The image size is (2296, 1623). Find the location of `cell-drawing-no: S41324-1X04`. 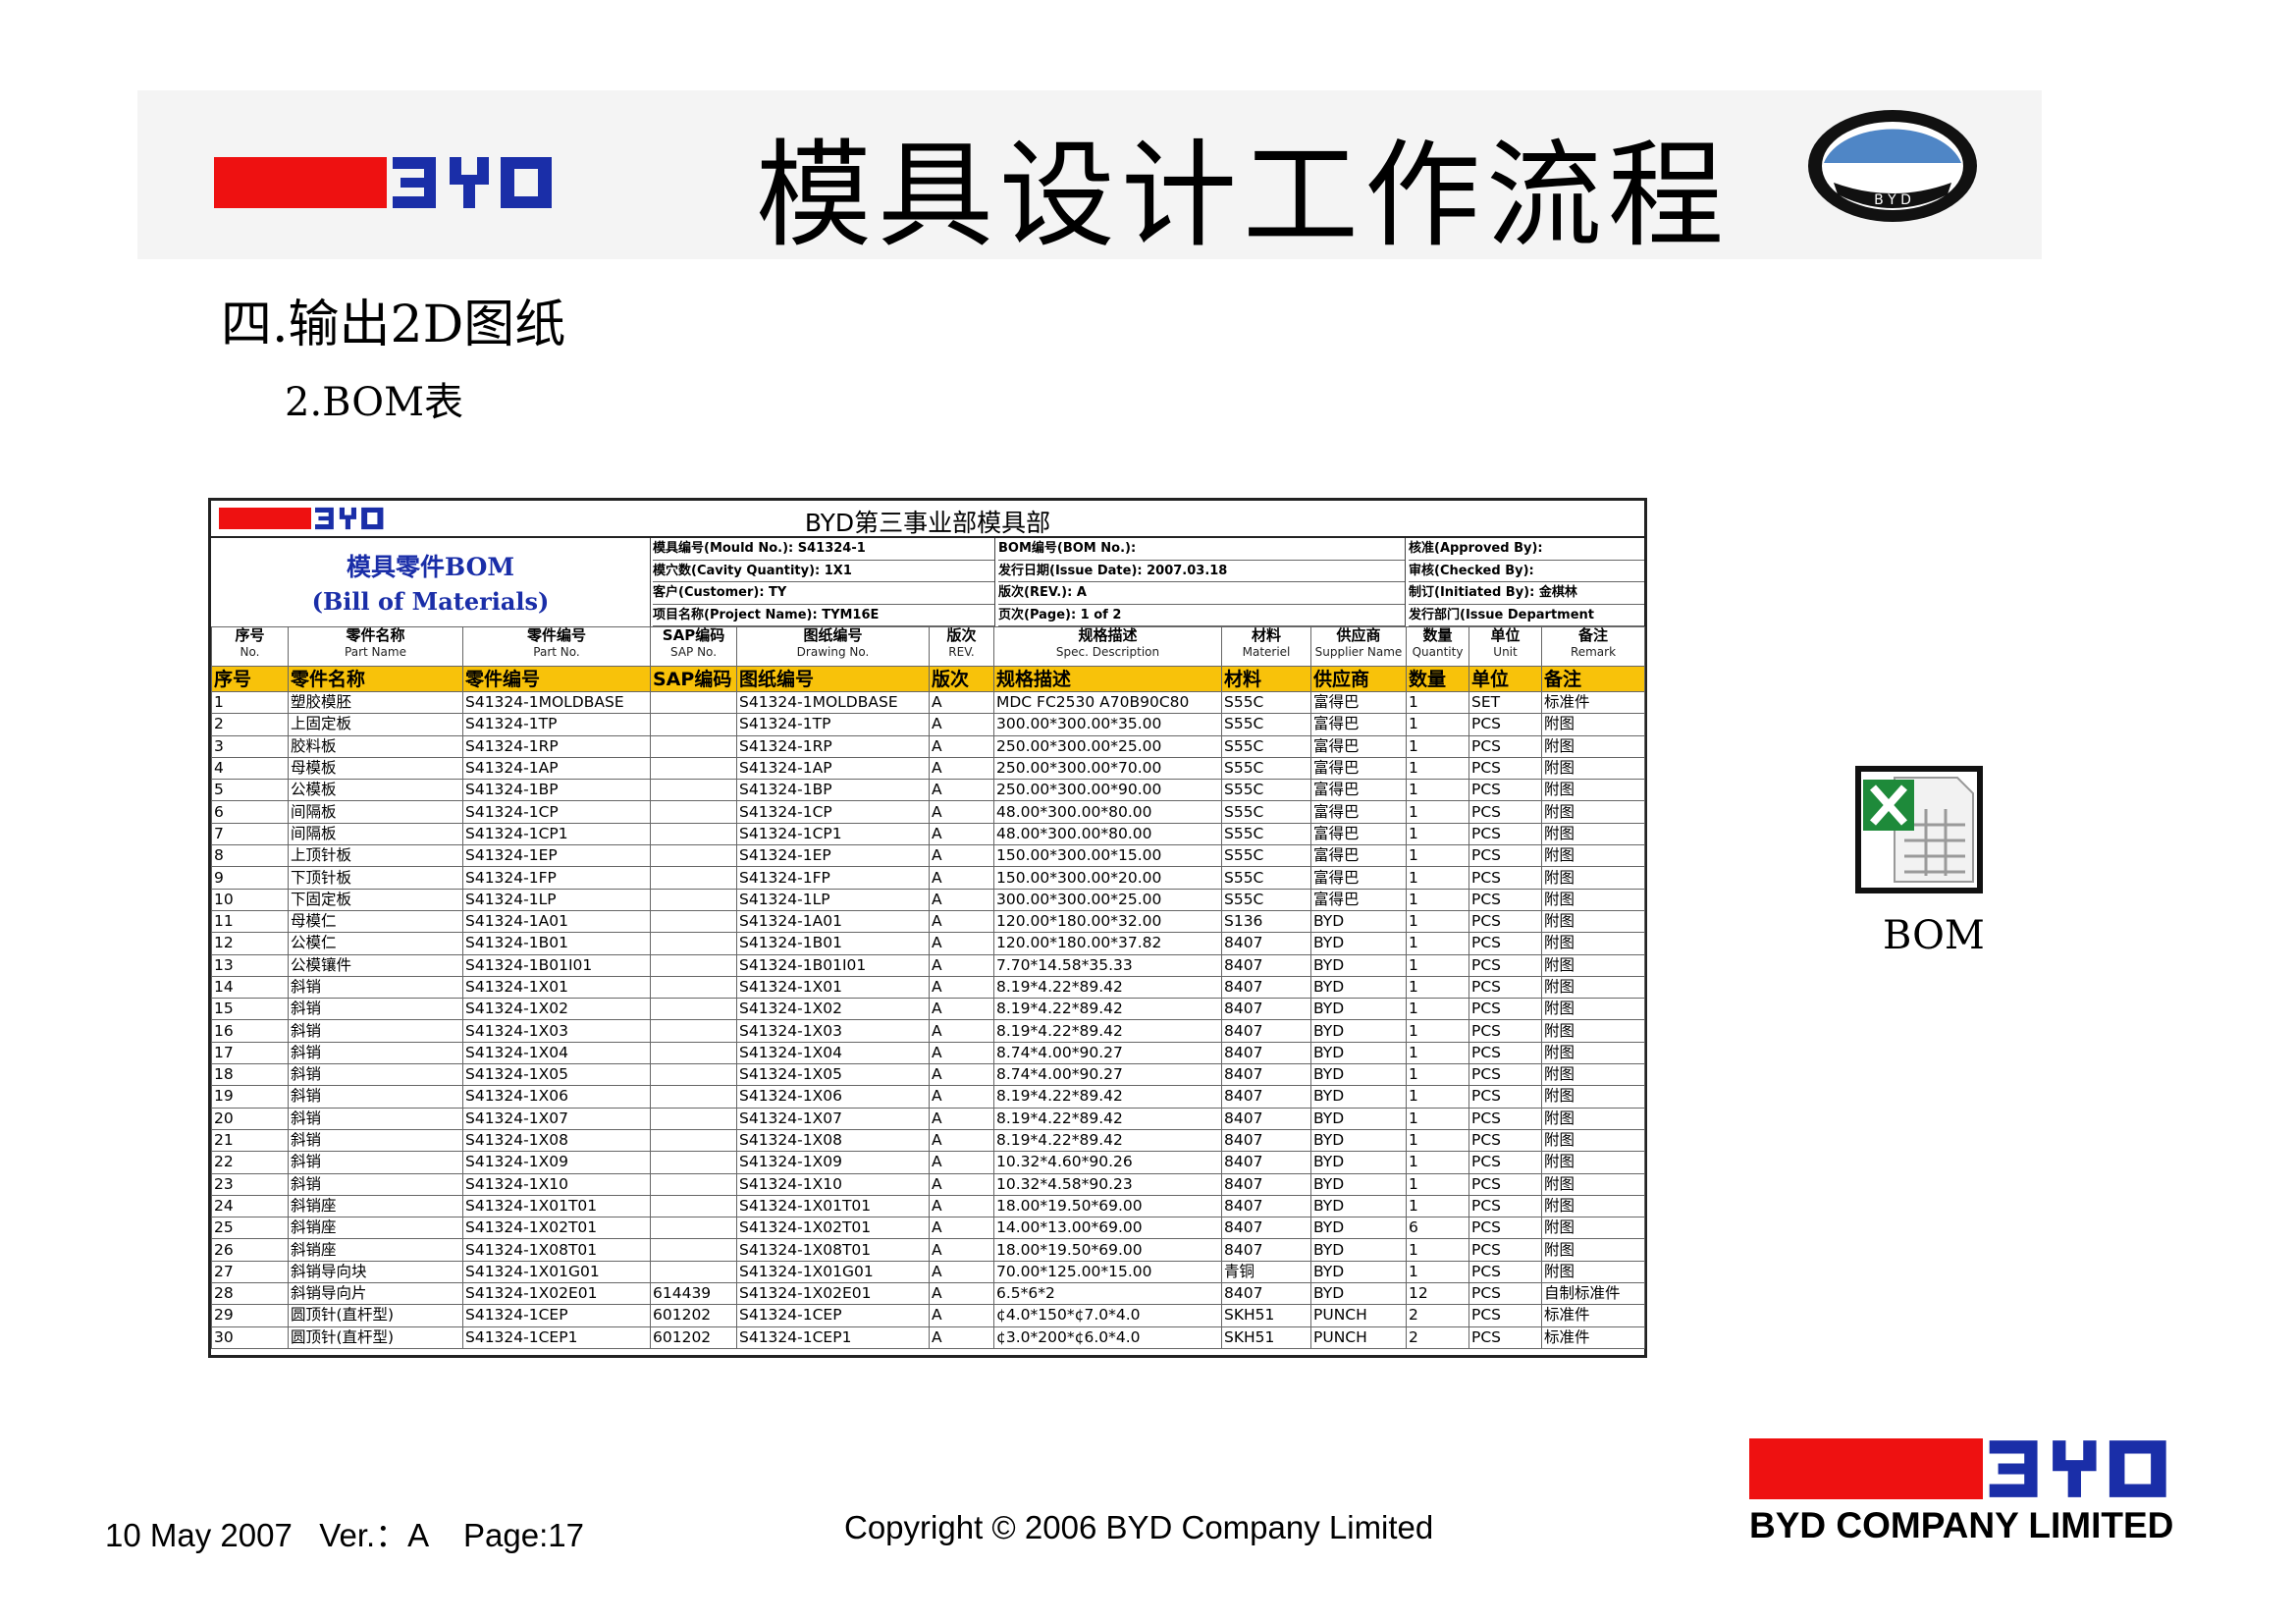

cell-drawing-no: S41324-1X04 is located at coordinates (833, 1053).